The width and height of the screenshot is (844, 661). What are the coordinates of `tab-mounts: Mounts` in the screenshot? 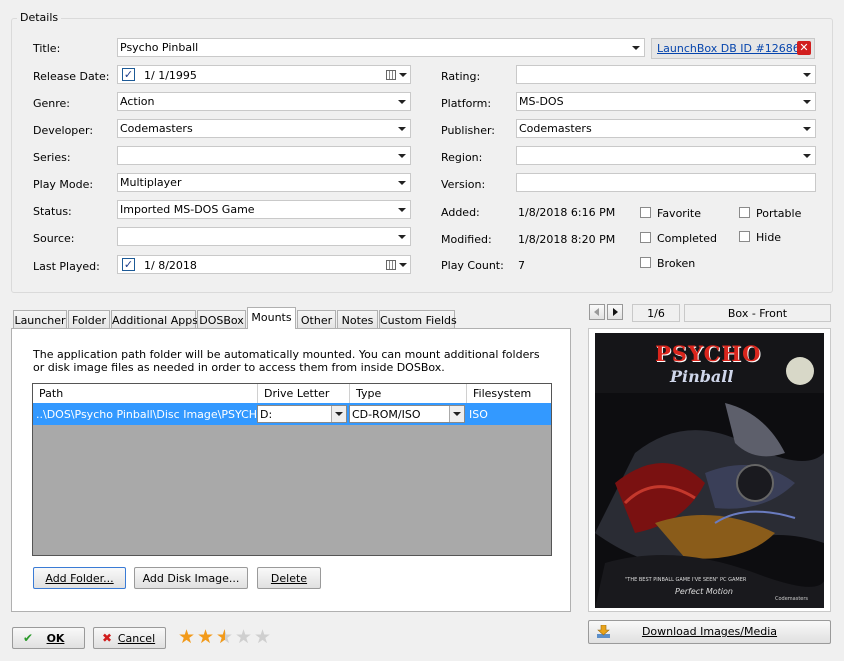 It's located at (271, 318).